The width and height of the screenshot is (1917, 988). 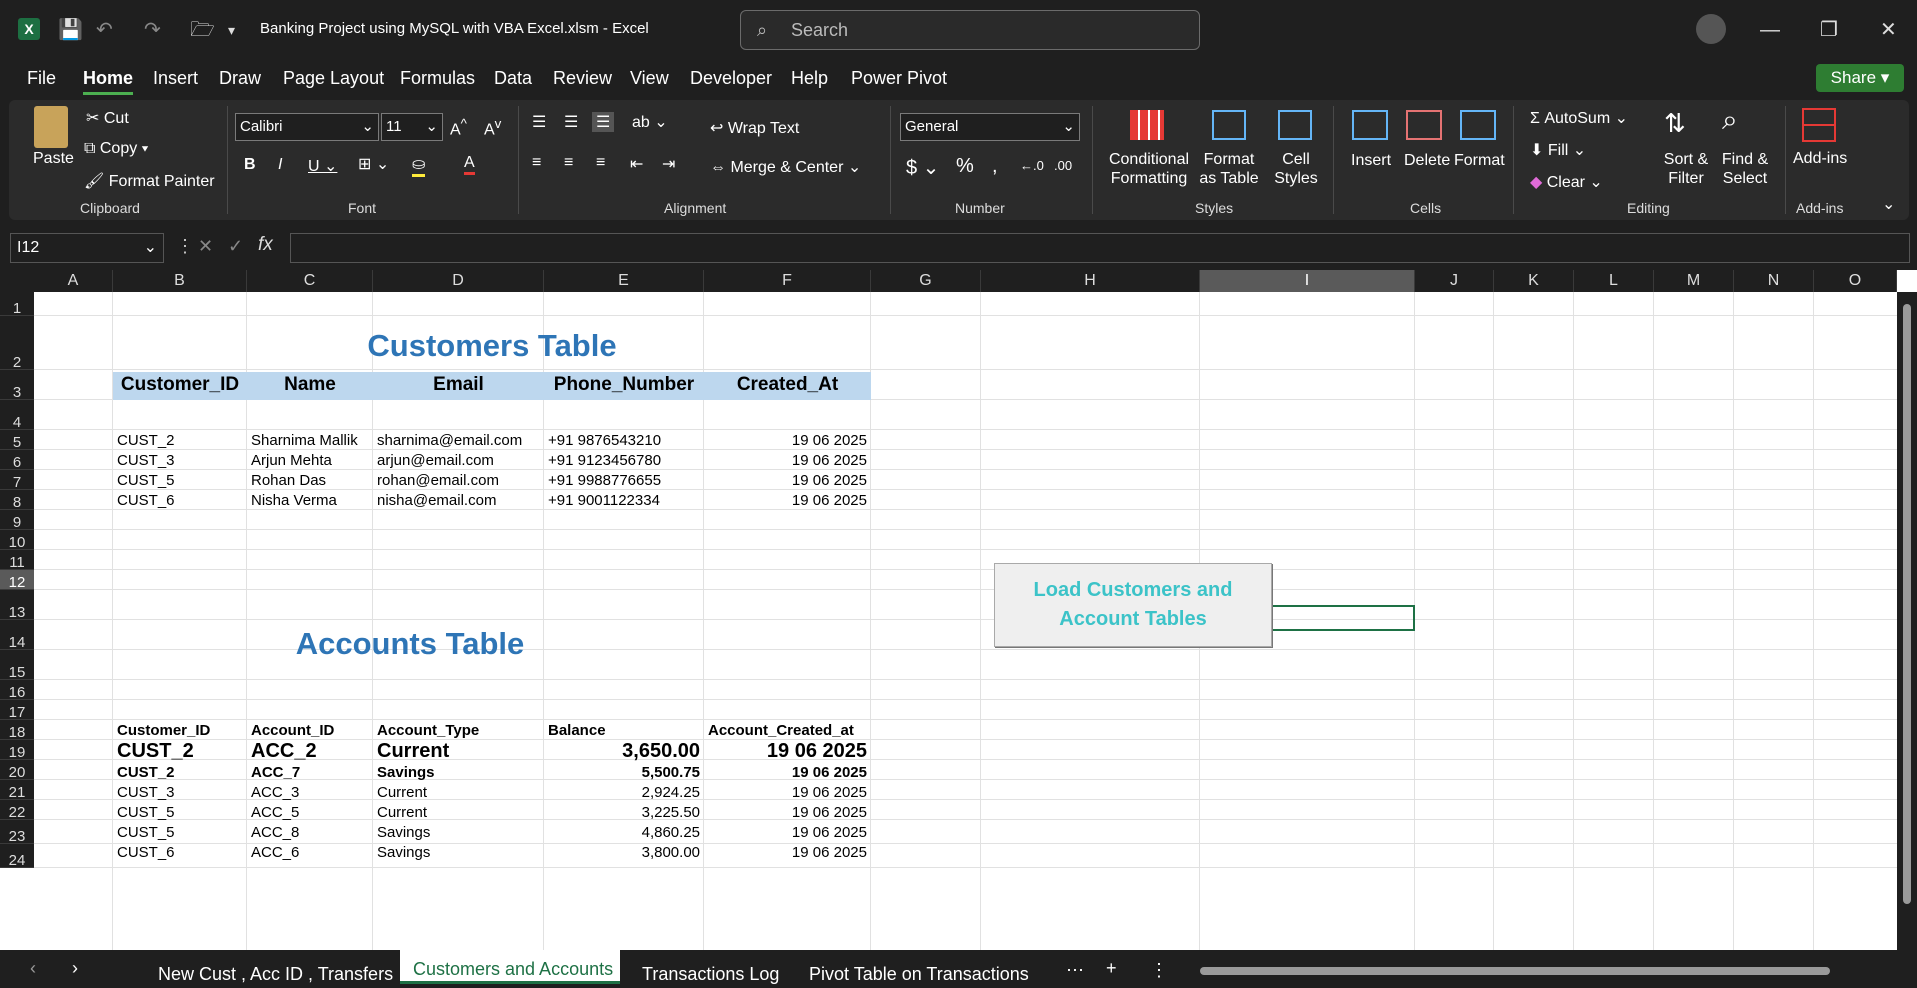 What do you see at coordinates (175, 78) in the screenshot?
I see `menu-insert: Insert` at bounding box center [175, 78].